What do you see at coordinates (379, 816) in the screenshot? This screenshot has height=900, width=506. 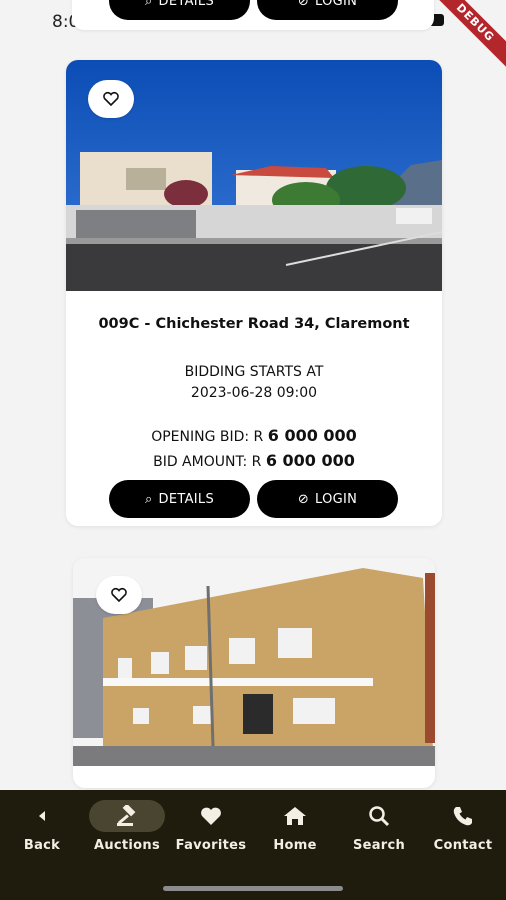 I see `search-icon` at bounding box center [379, 816].